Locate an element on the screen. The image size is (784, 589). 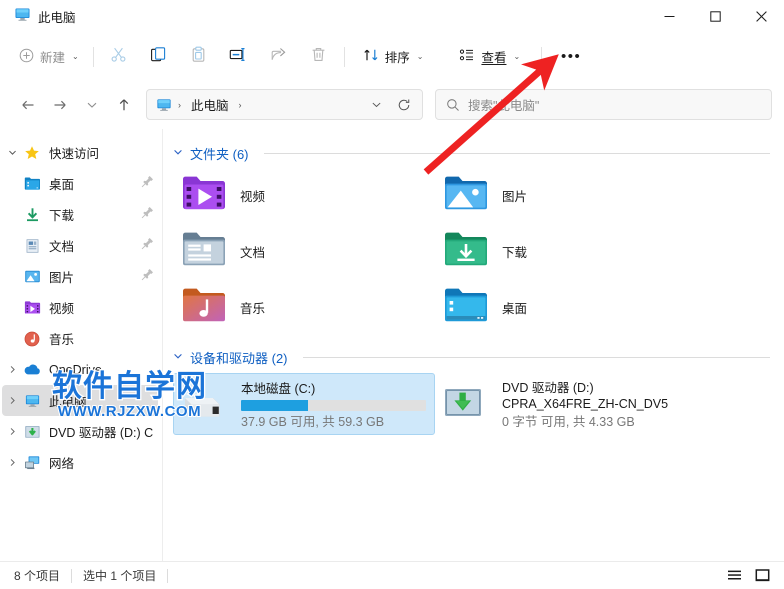
sidebar-item-quick-access: 快速访问 is located at coordinates (80, 152).